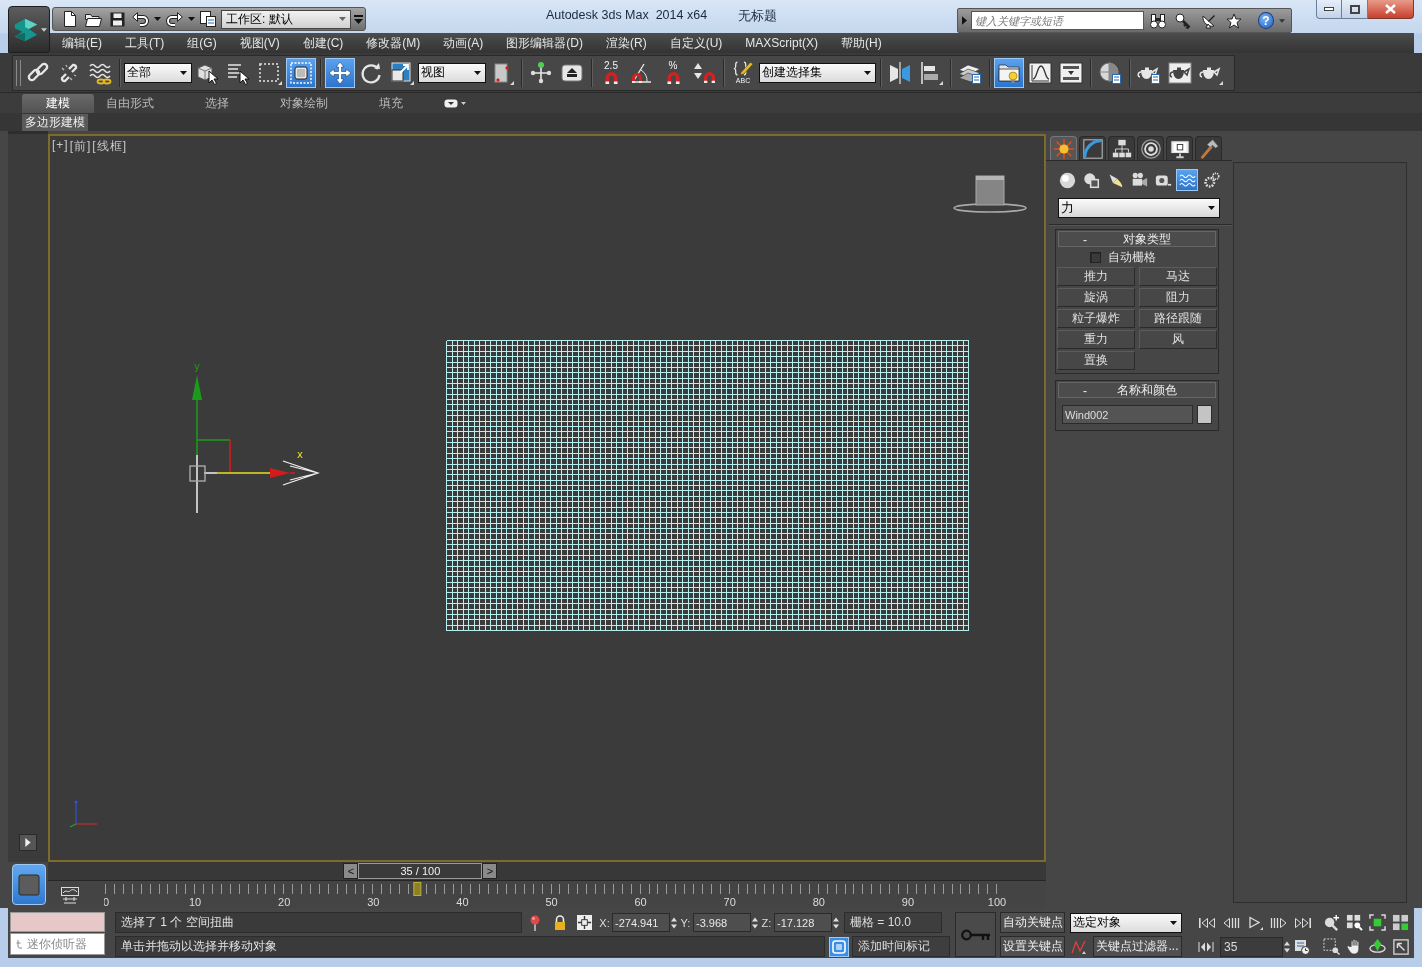  Describe the element at coordinates (1032, 922) in the screenshot. I see `auto-key-button: 自动关键点` at that location.